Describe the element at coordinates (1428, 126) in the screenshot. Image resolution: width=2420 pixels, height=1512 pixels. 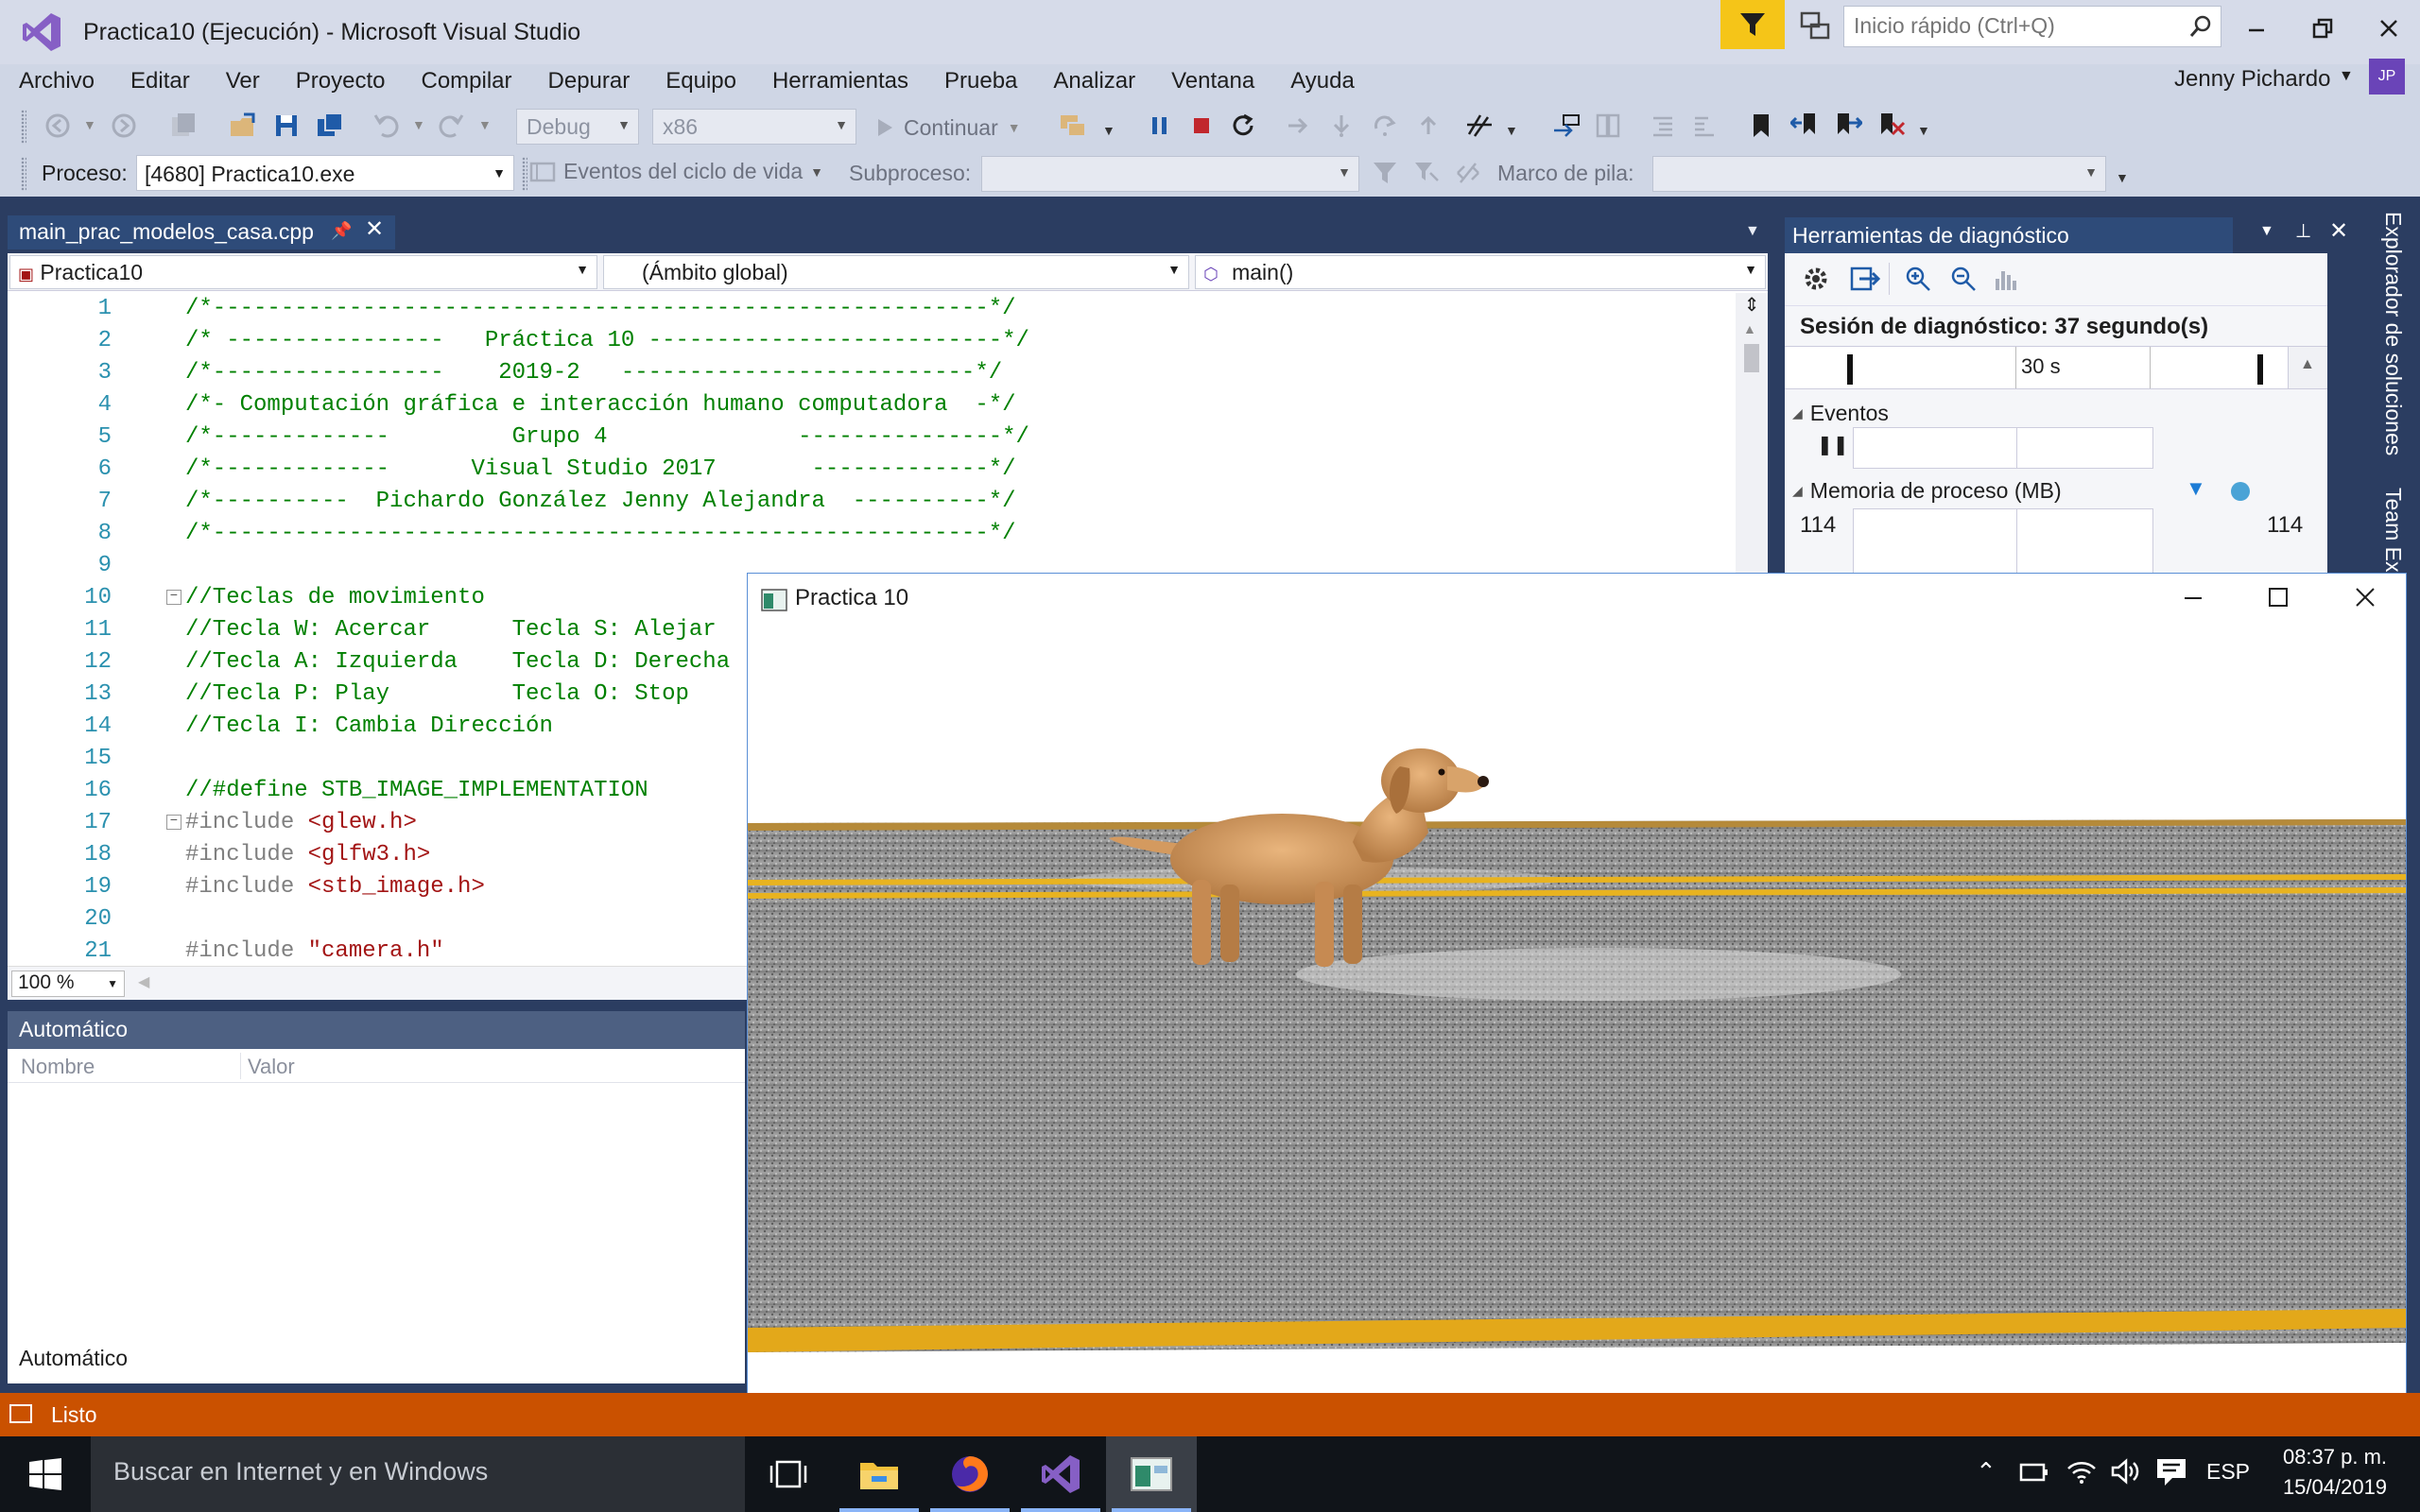
I see `step-out-icon` at that location.